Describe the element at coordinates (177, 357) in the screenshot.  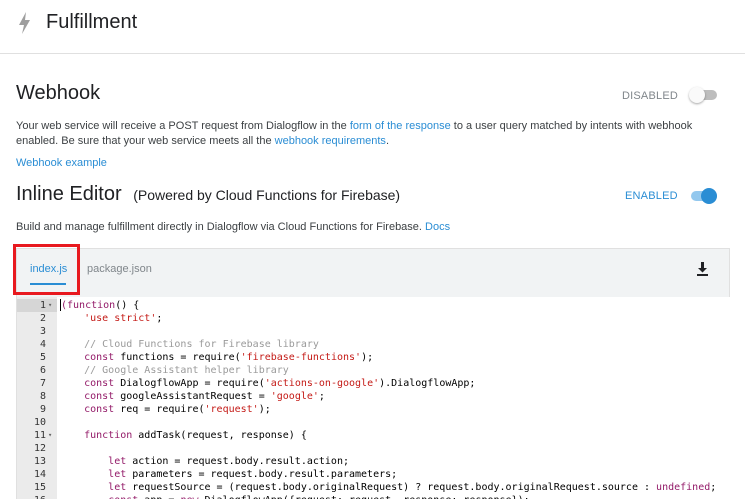
I see `code-token: functions = require(` at that location.